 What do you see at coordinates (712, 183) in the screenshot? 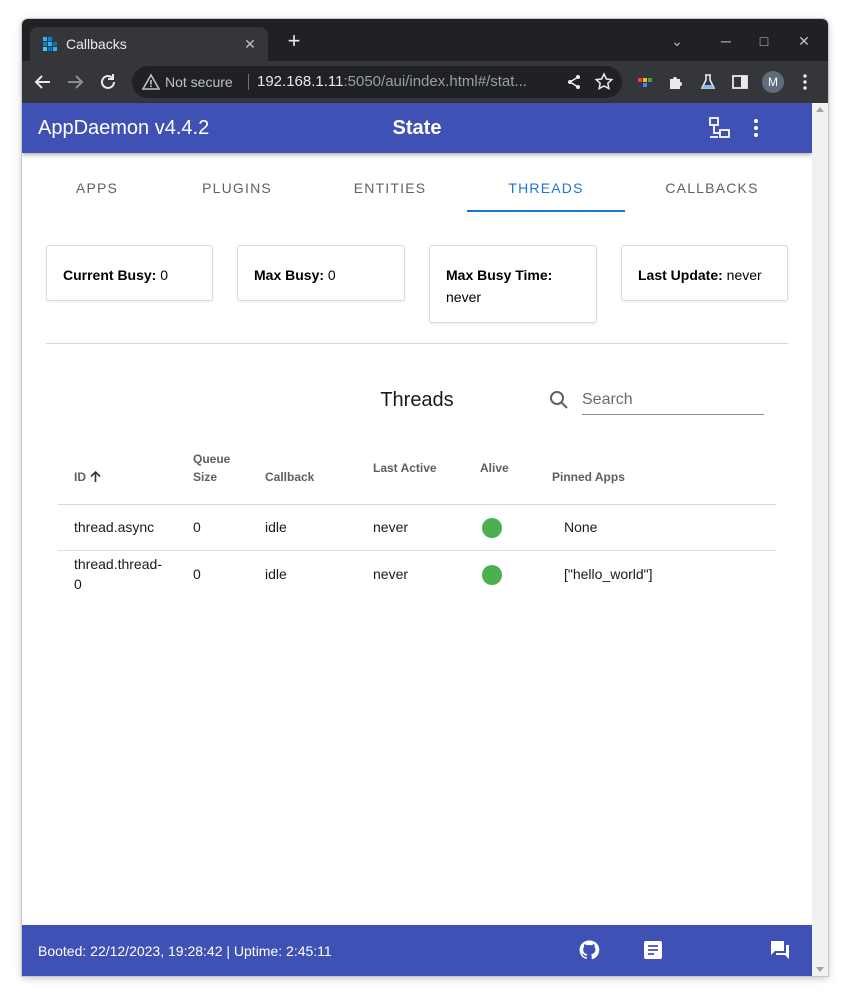
I see `tab-callbacks: CALLBACKS` at bounding box center [712, 183].